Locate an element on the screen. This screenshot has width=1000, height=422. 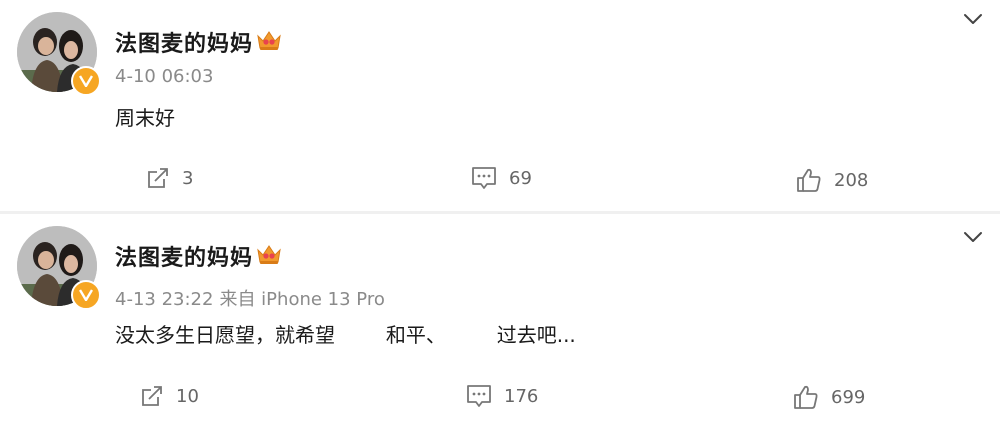
post-meta: 4-13 23:22 来自 iPhone 13 Pro is located at coordinates (250, 298).